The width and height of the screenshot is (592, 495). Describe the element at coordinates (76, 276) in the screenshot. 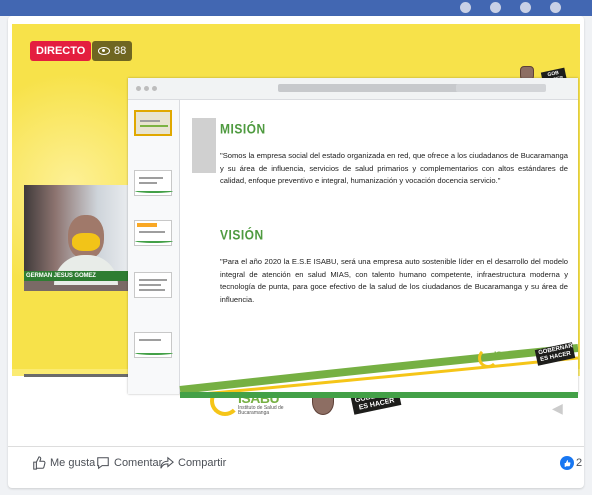

I see `presenter-name-bar: GERMAN JESUS GOMEZ` at that location.